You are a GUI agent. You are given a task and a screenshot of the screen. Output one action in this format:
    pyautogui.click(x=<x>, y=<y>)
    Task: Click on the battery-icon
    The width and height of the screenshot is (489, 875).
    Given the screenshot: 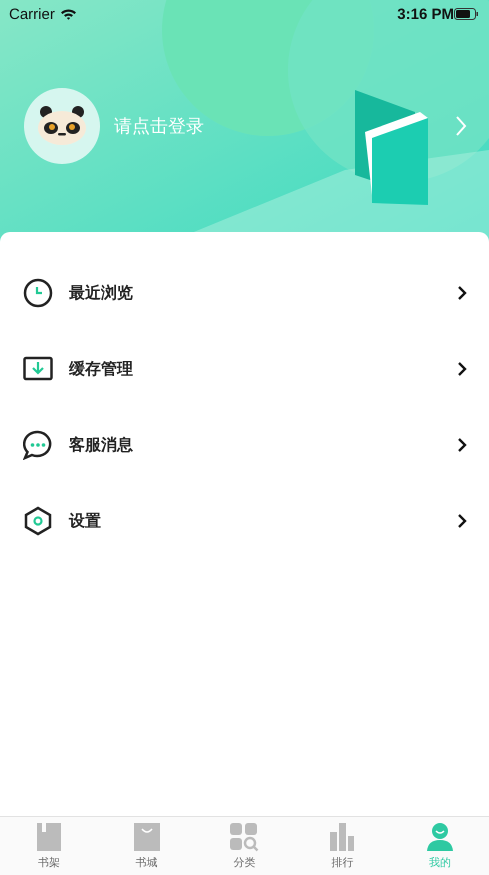 What is the action you would take?
    pyautogui.click(x=466, y=14)
    